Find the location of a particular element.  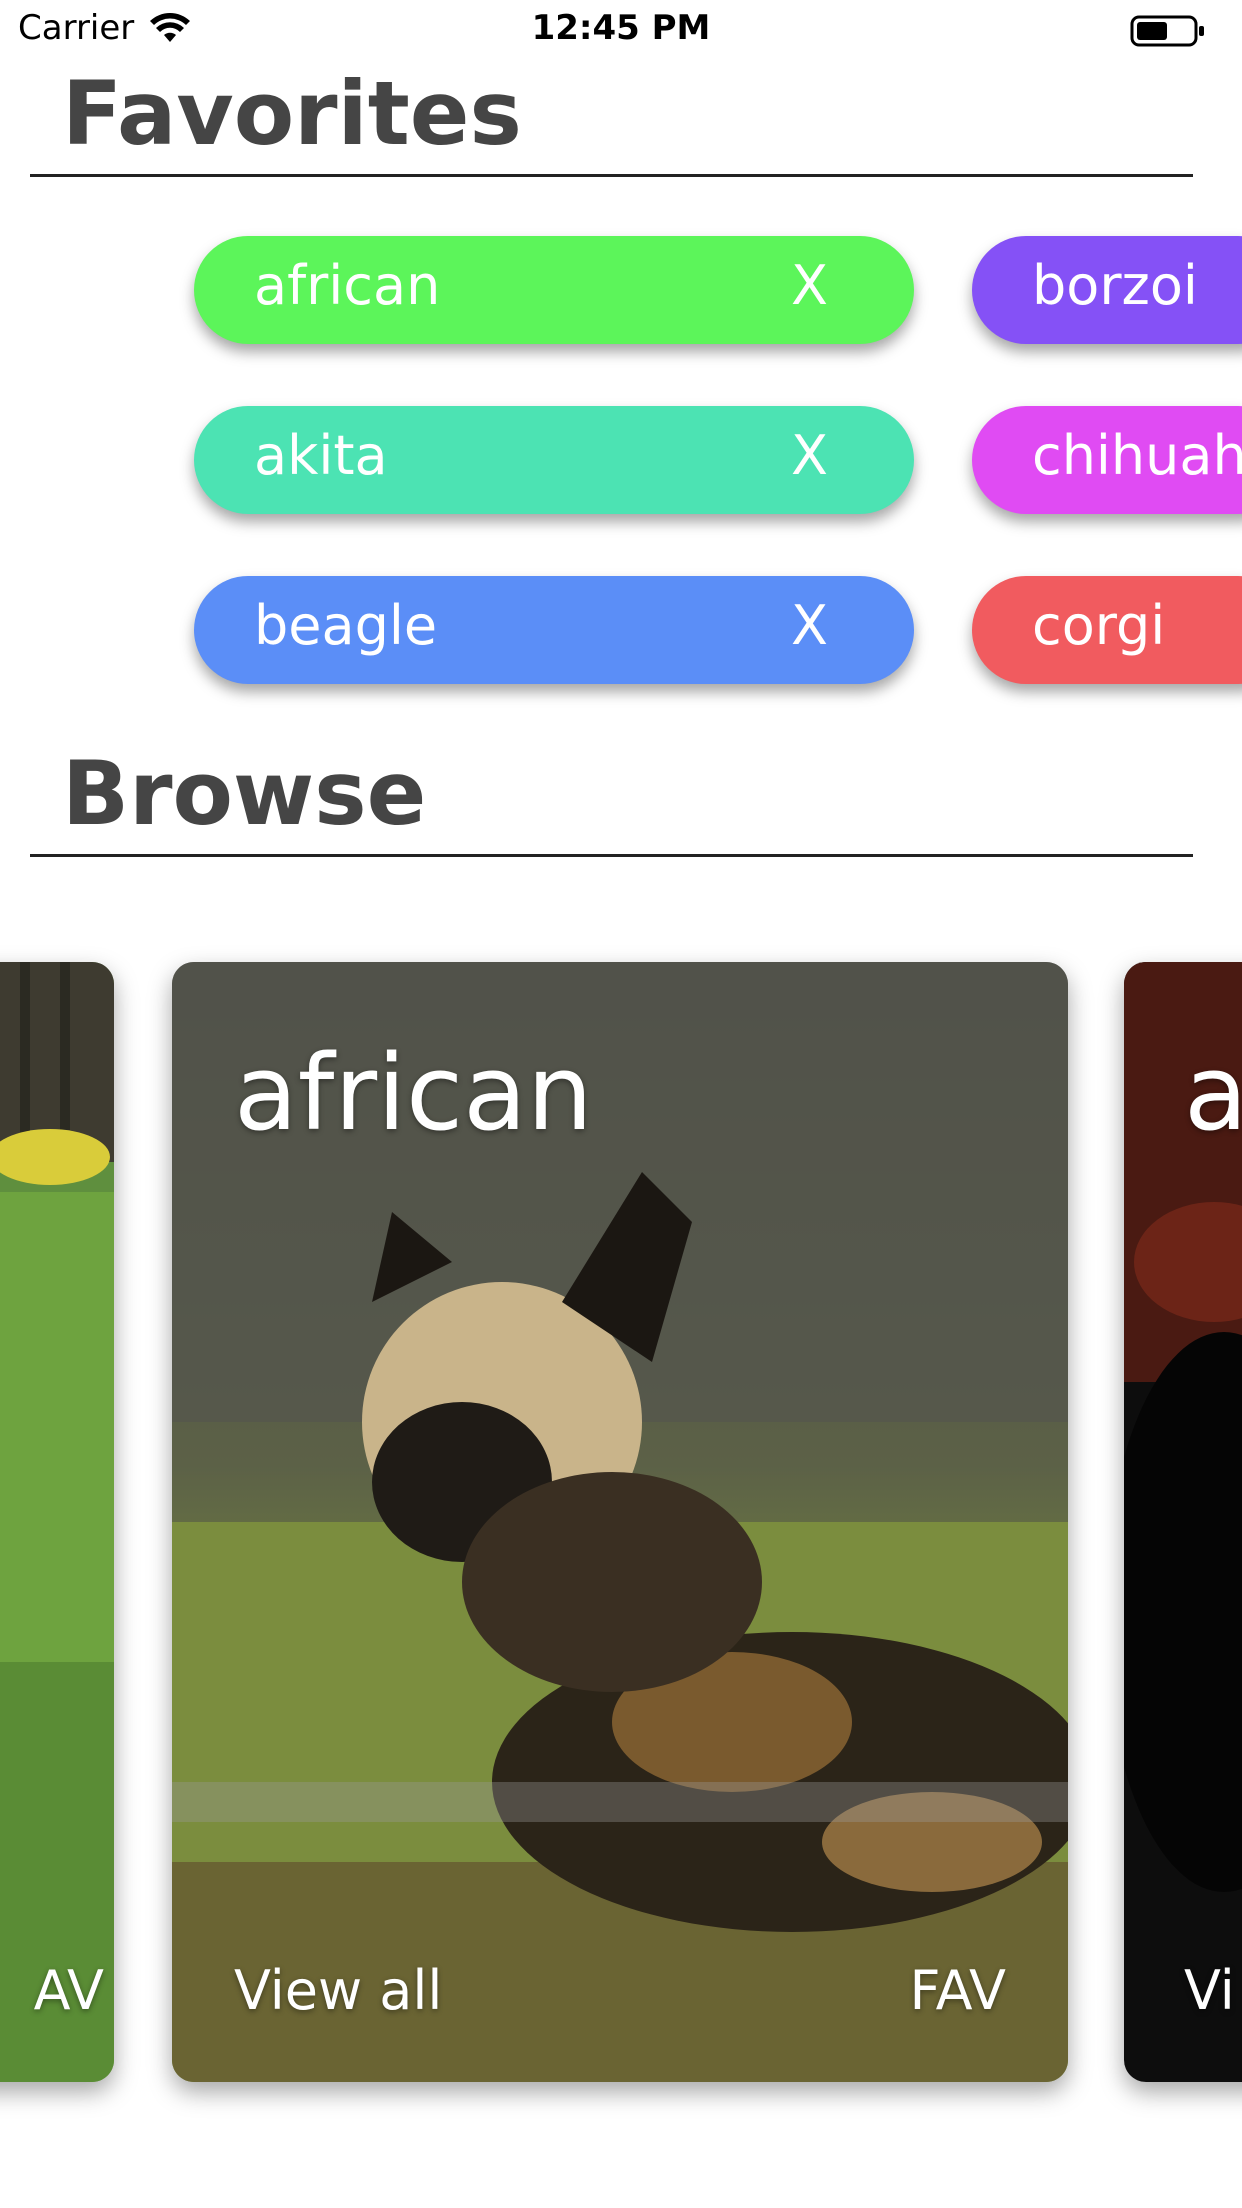

favorite-label: borzoi is located at coordinates (1115, 285).